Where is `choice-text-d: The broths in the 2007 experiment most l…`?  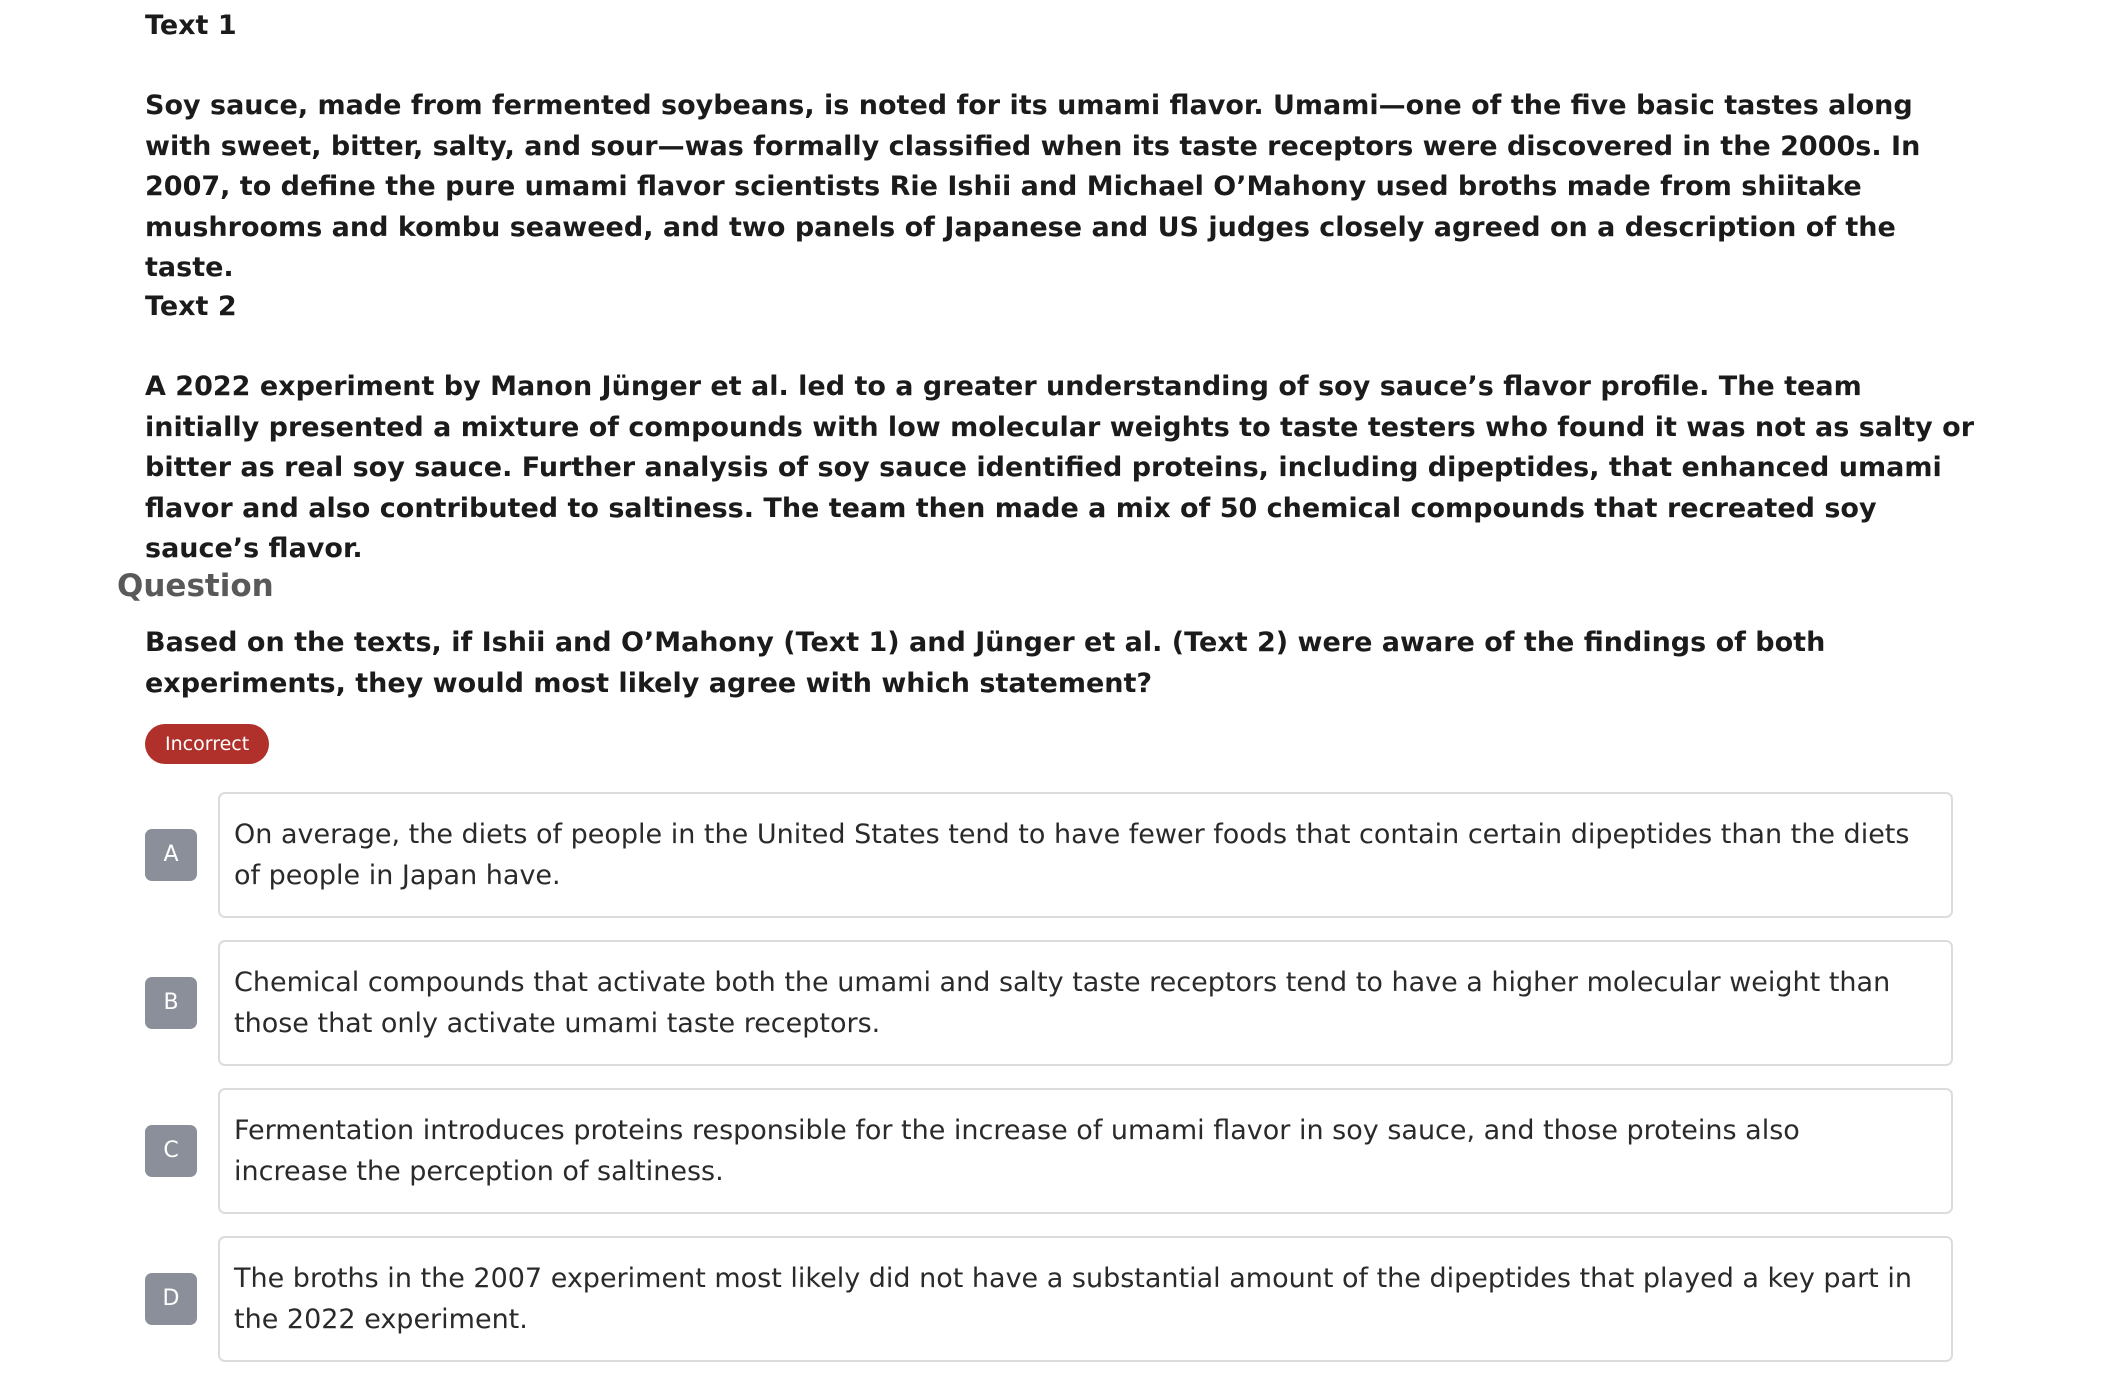 choice-text-d: The broths in the 2007 experiment most l… is located at coordinates (1073, 1299).